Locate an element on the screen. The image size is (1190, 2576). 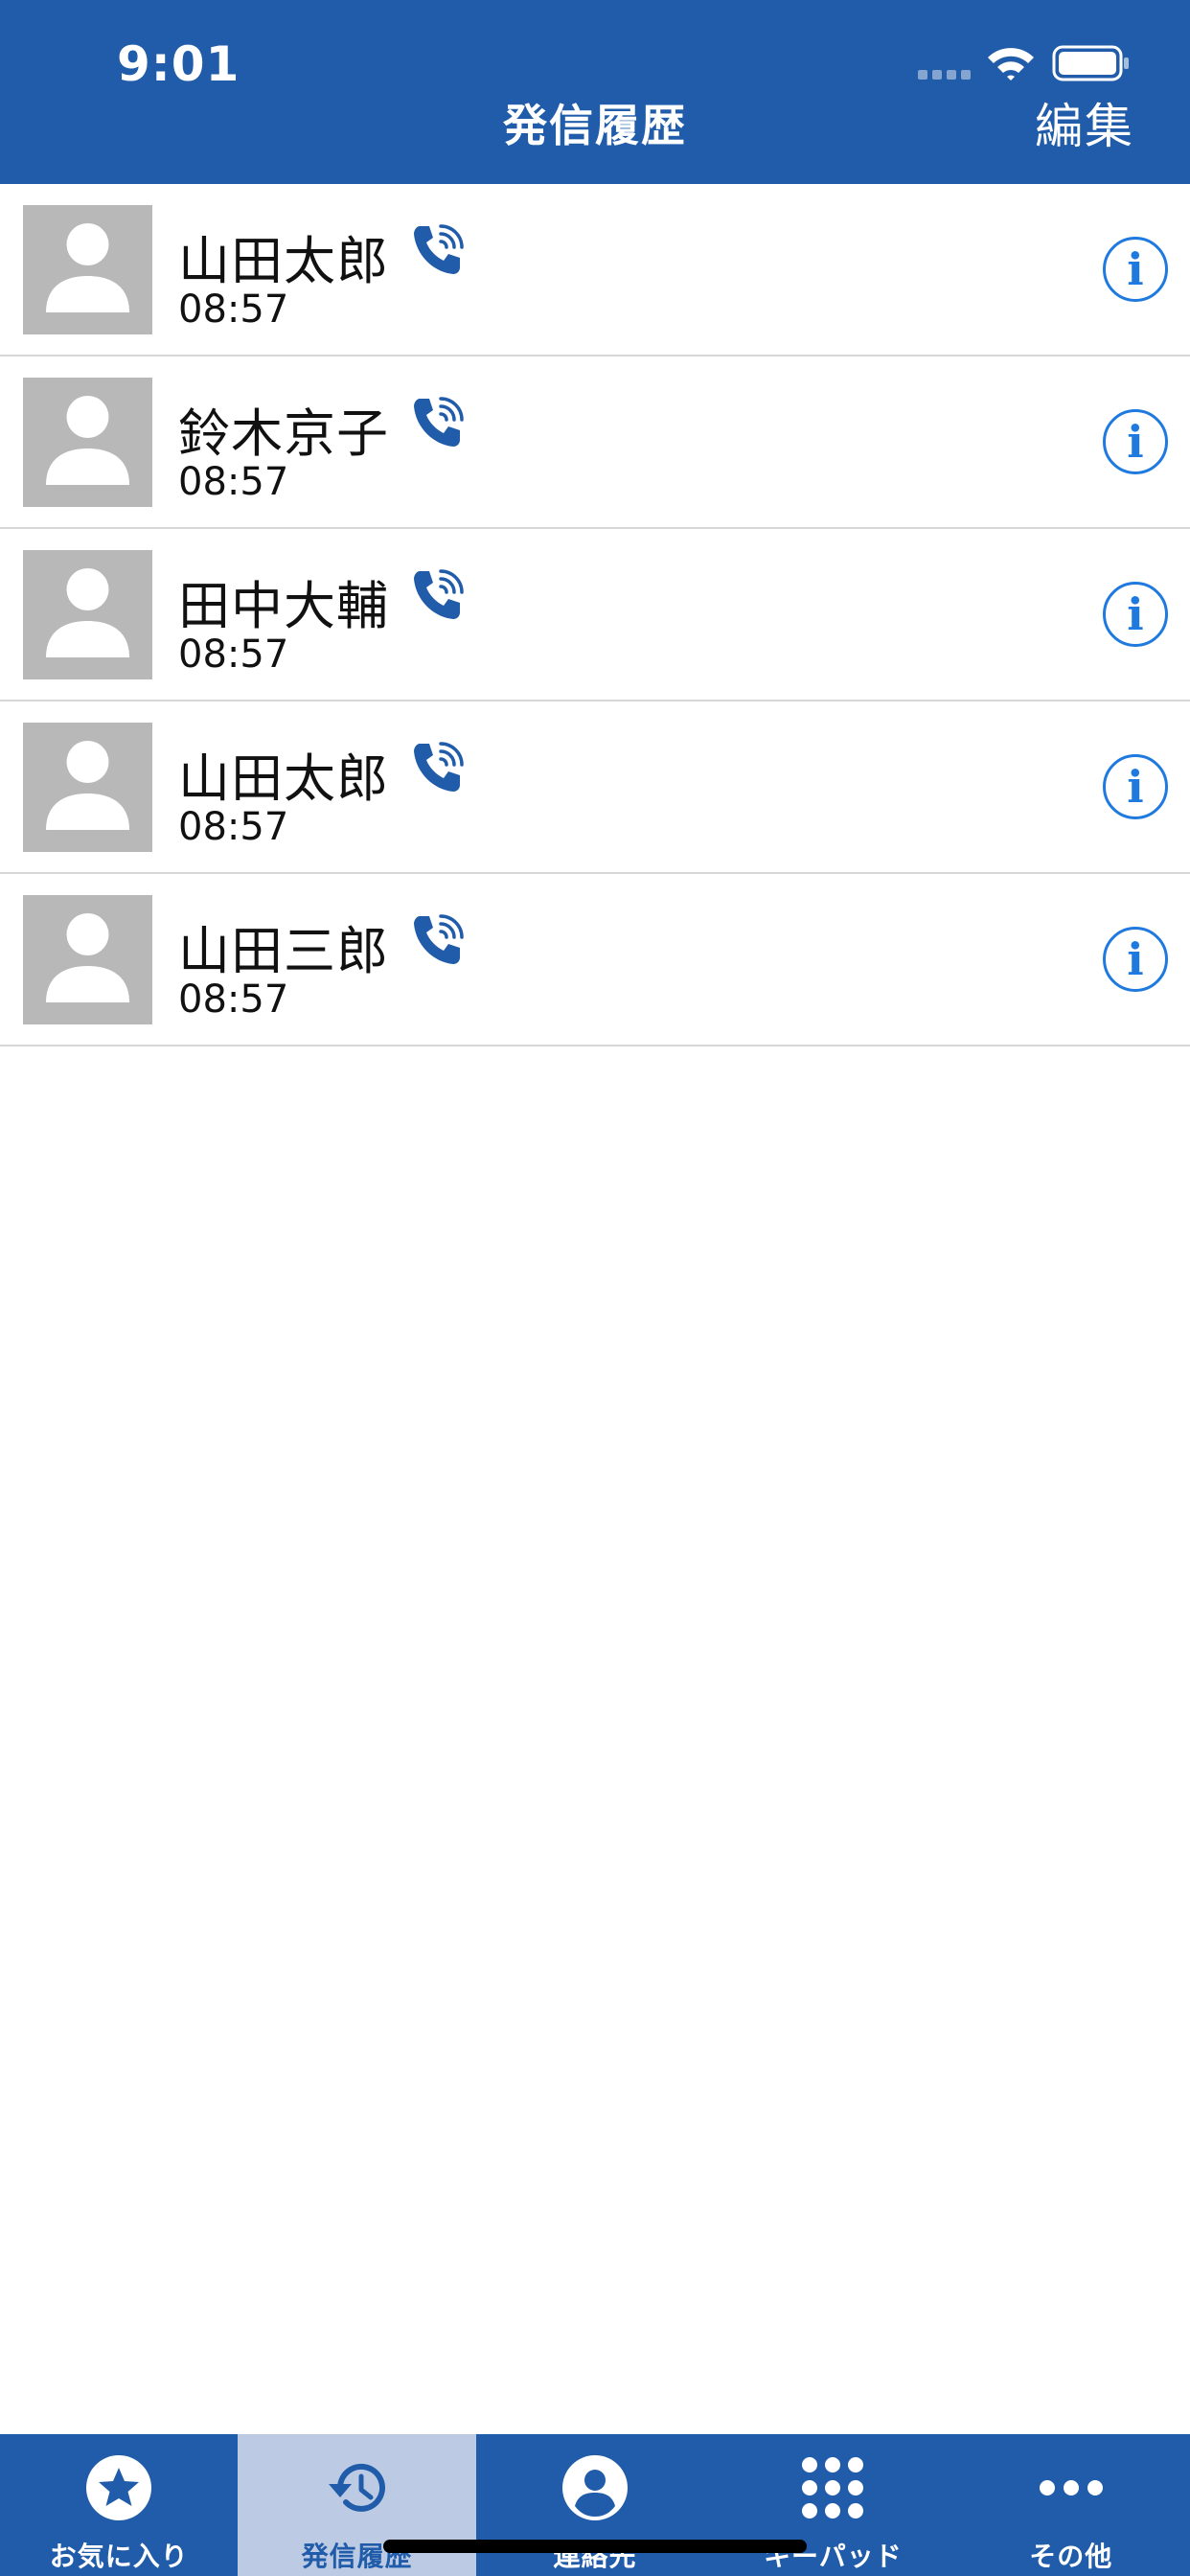
tab-contact: 連絡先 is located at coordinates (595, 2505).